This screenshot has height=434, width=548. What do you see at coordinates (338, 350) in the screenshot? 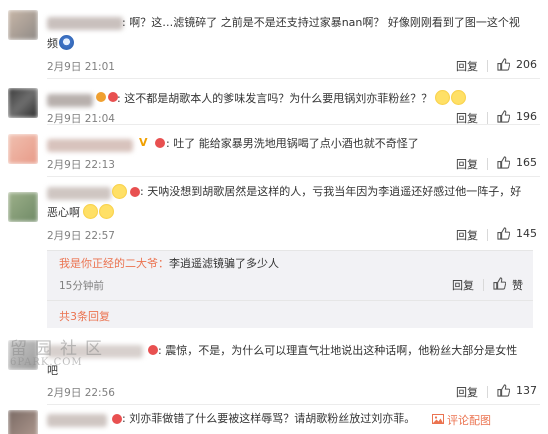
I see `comment-text: : 震惊，不是，为什么可以理直气壮地说出这种话啊，他粉丝大部分是女性` at bounding box center [338, 350].